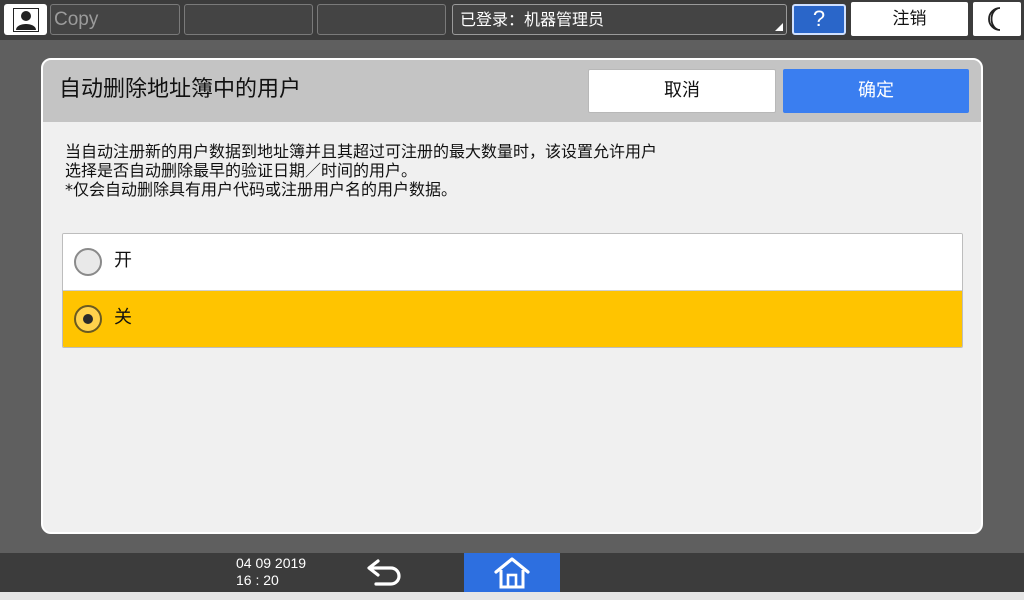 Image resolution: width=1024 pixels, height=600 pixels. Describe the element at coordinates (76, 19) in the screenshot. I see `function-slot-label: Copy` at that location.